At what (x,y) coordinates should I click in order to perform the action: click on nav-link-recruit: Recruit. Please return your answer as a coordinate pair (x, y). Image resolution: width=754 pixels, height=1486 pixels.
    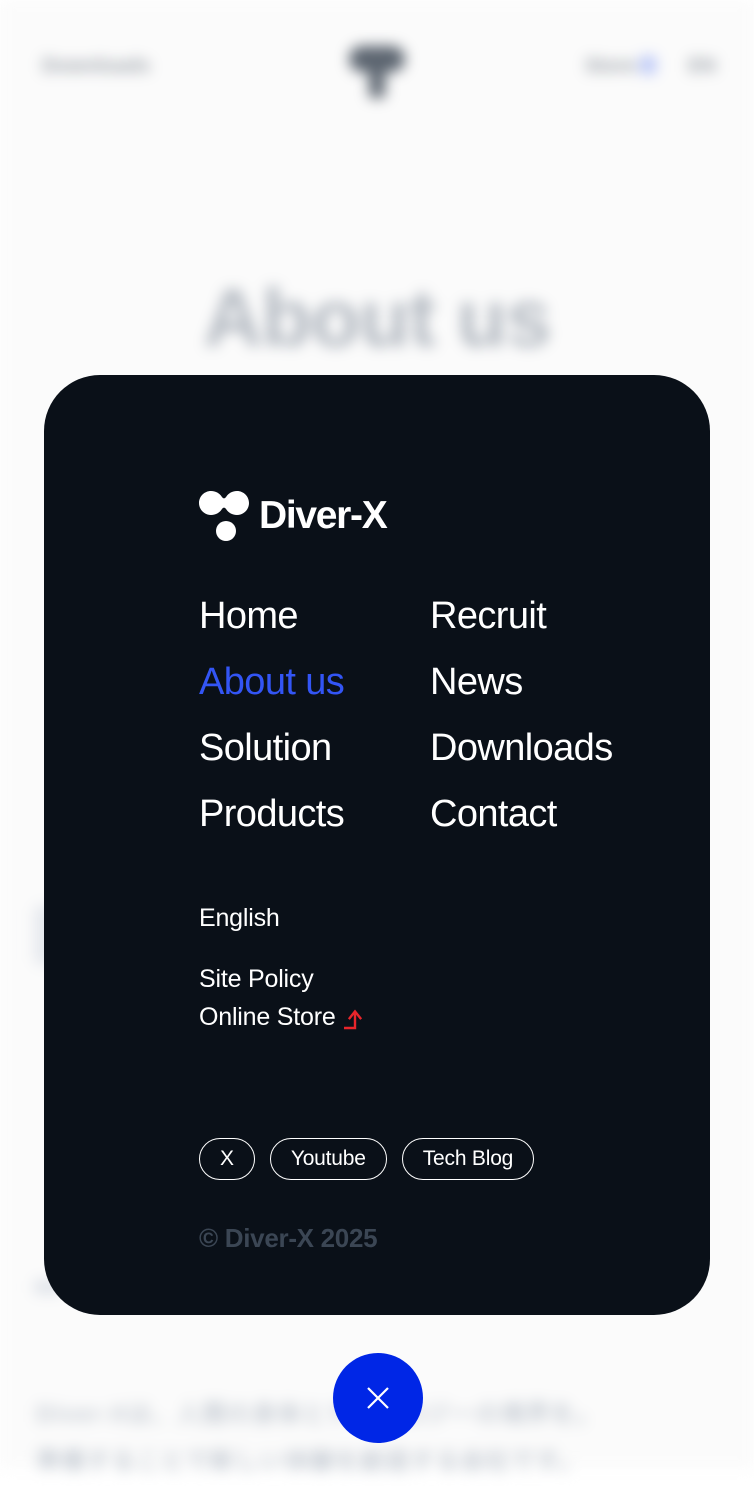
    Looking at the image, I should click on (521, 616).